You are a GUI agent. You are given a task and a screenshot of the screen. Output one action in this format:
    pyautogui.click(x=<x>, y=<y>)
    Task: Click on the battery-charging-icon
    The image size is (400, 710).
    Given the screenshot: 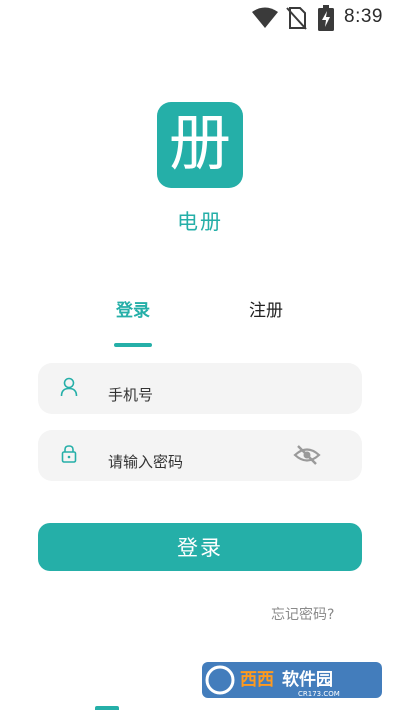 What is the action you would take?
    pyautogui.click(x=326, y=18)
    